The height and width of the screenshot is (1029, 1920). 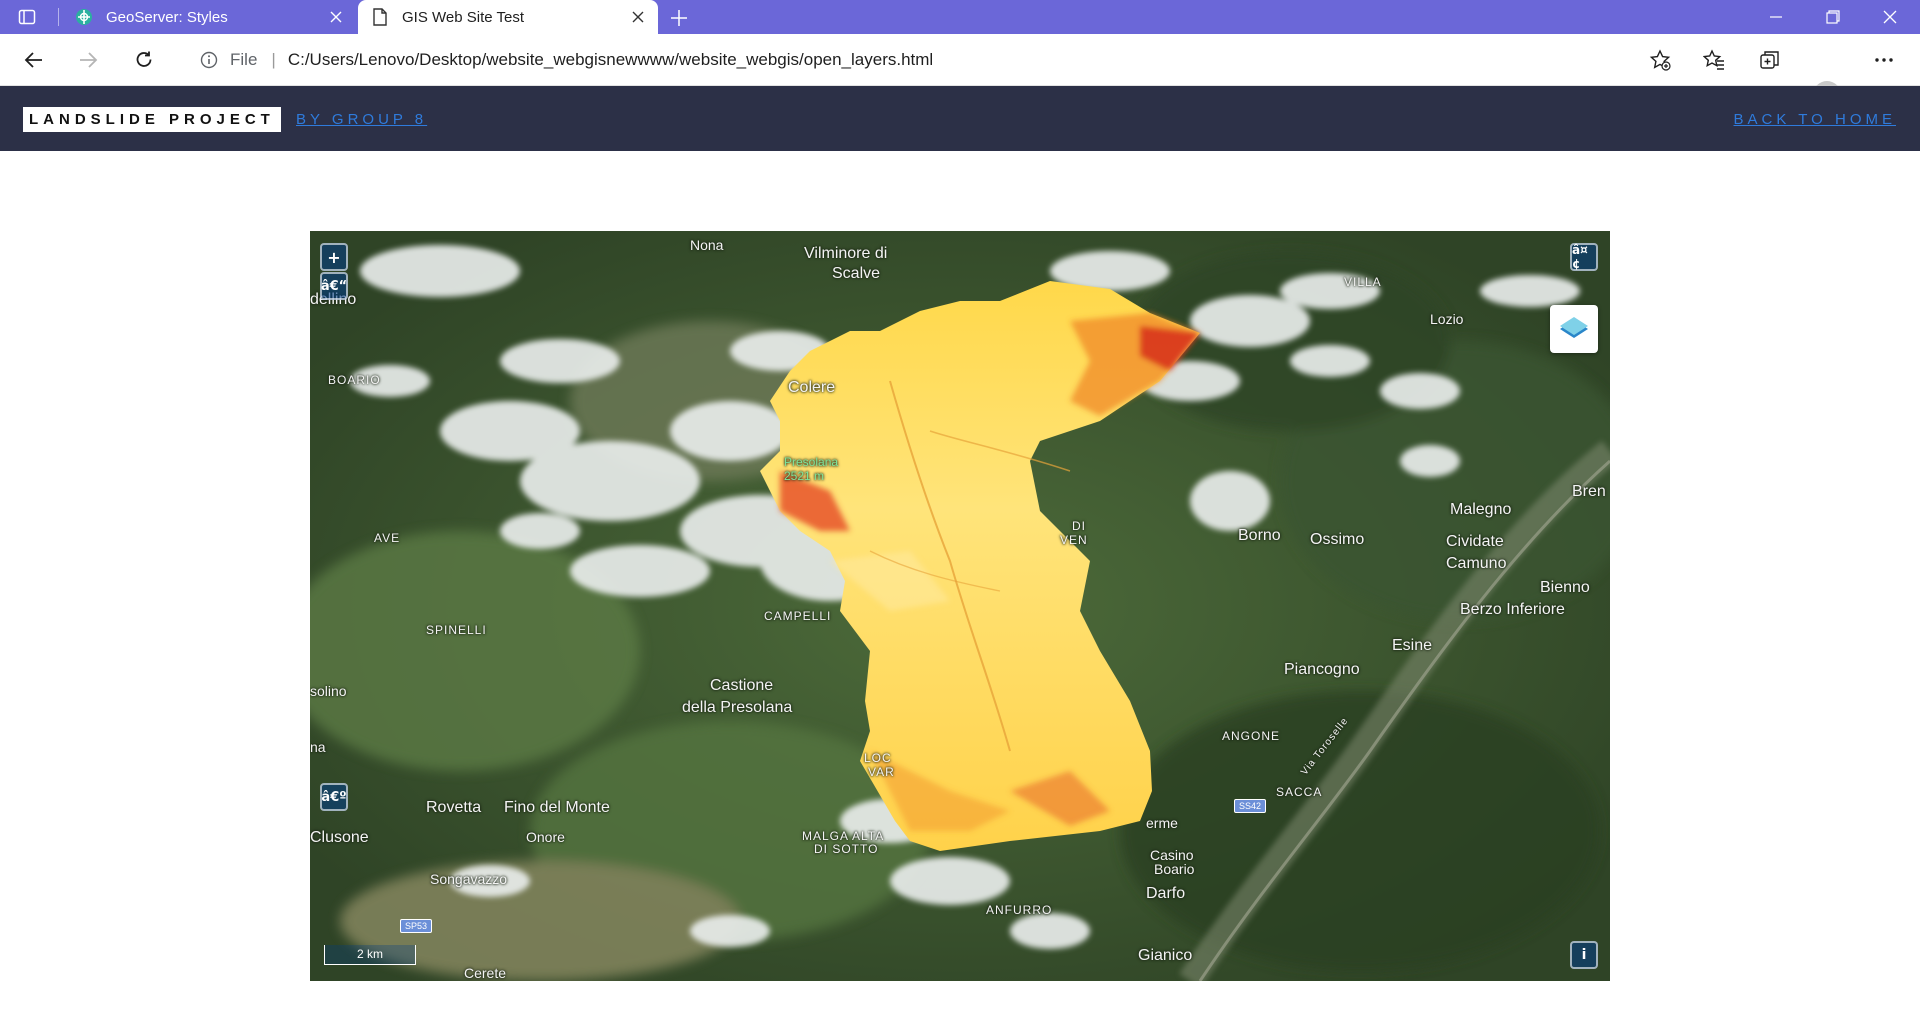 I want to click on place-label: Bienno, so click(x=1565, y=587).